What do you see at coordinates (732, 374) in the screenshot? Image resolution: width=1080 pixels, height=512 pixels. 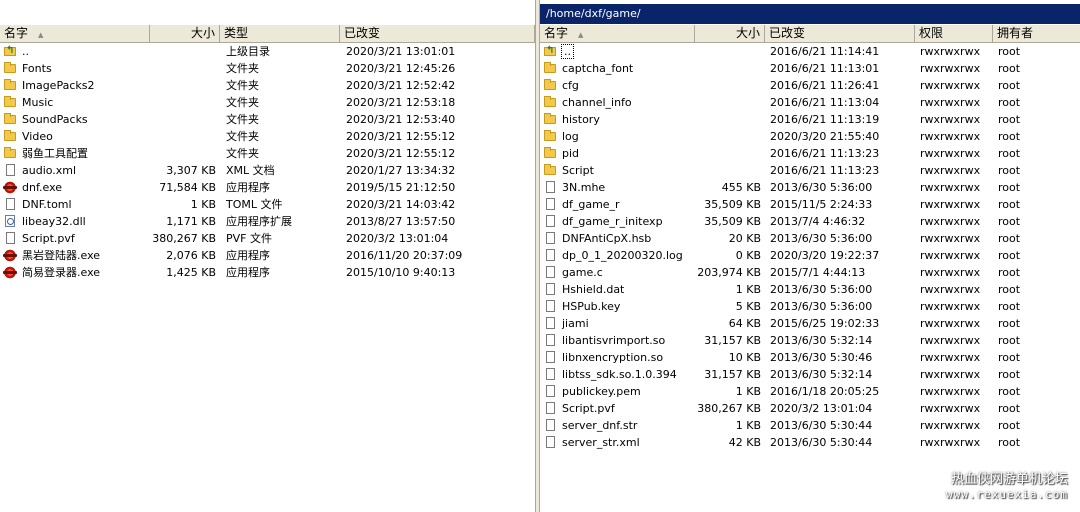 I see `file-size: 31,157 KB` at bounding box center [732, 374].